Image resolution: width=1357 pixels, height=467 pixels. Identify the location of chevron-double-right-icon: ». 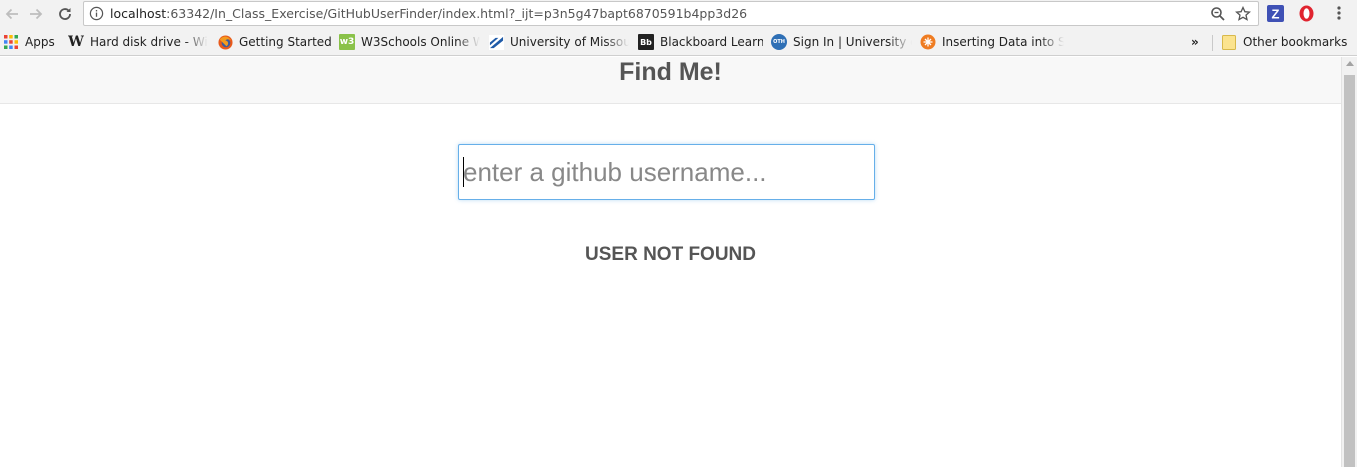
(1195, 42).